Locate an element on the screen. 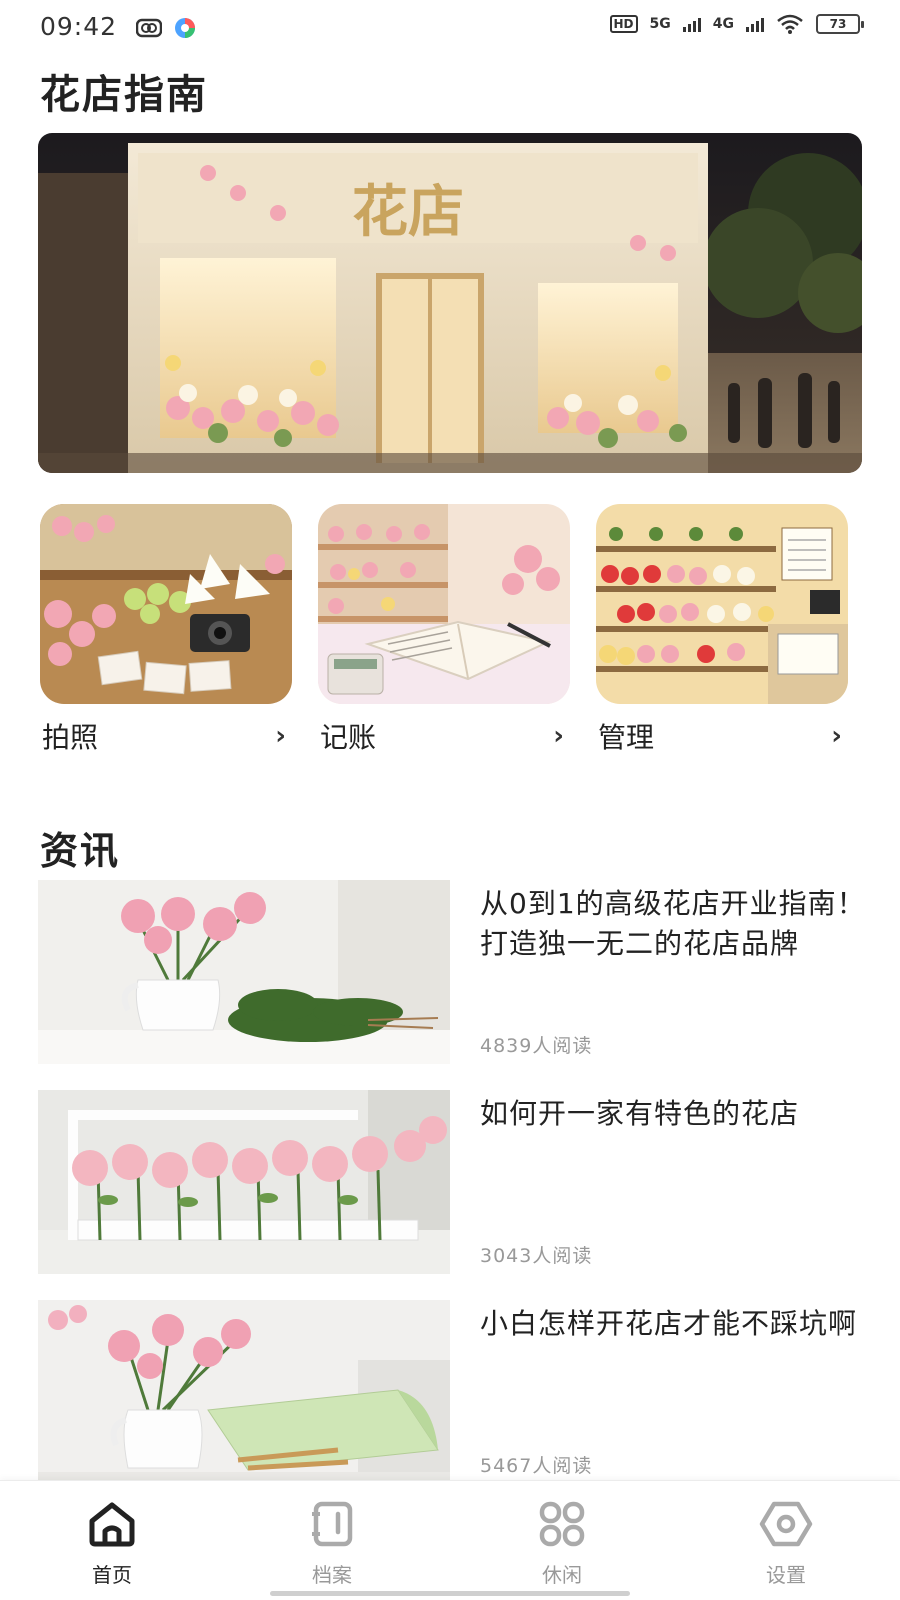  news-item: 小白怎样开花店才能不踩坑啊 5467人阅读 is located at coordinates (451, 1392).